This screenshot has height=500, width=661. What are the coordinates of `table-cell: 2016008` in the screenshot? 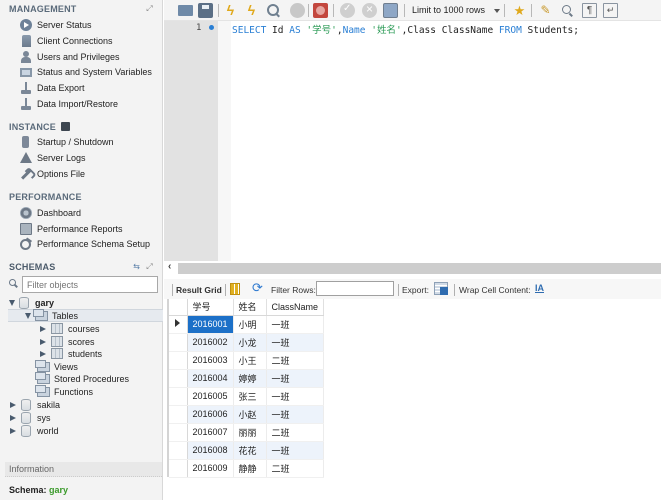 It's located at (210, 450).